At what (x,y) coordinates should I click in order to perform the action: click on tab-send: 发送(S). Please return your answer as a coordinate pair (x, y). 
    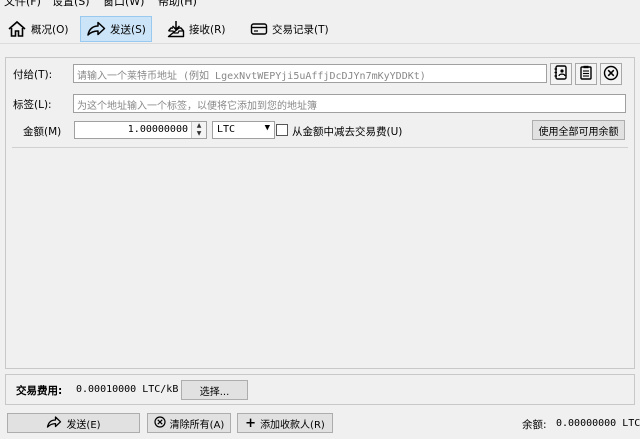
    Looking at the image, I should click on (116, 29).